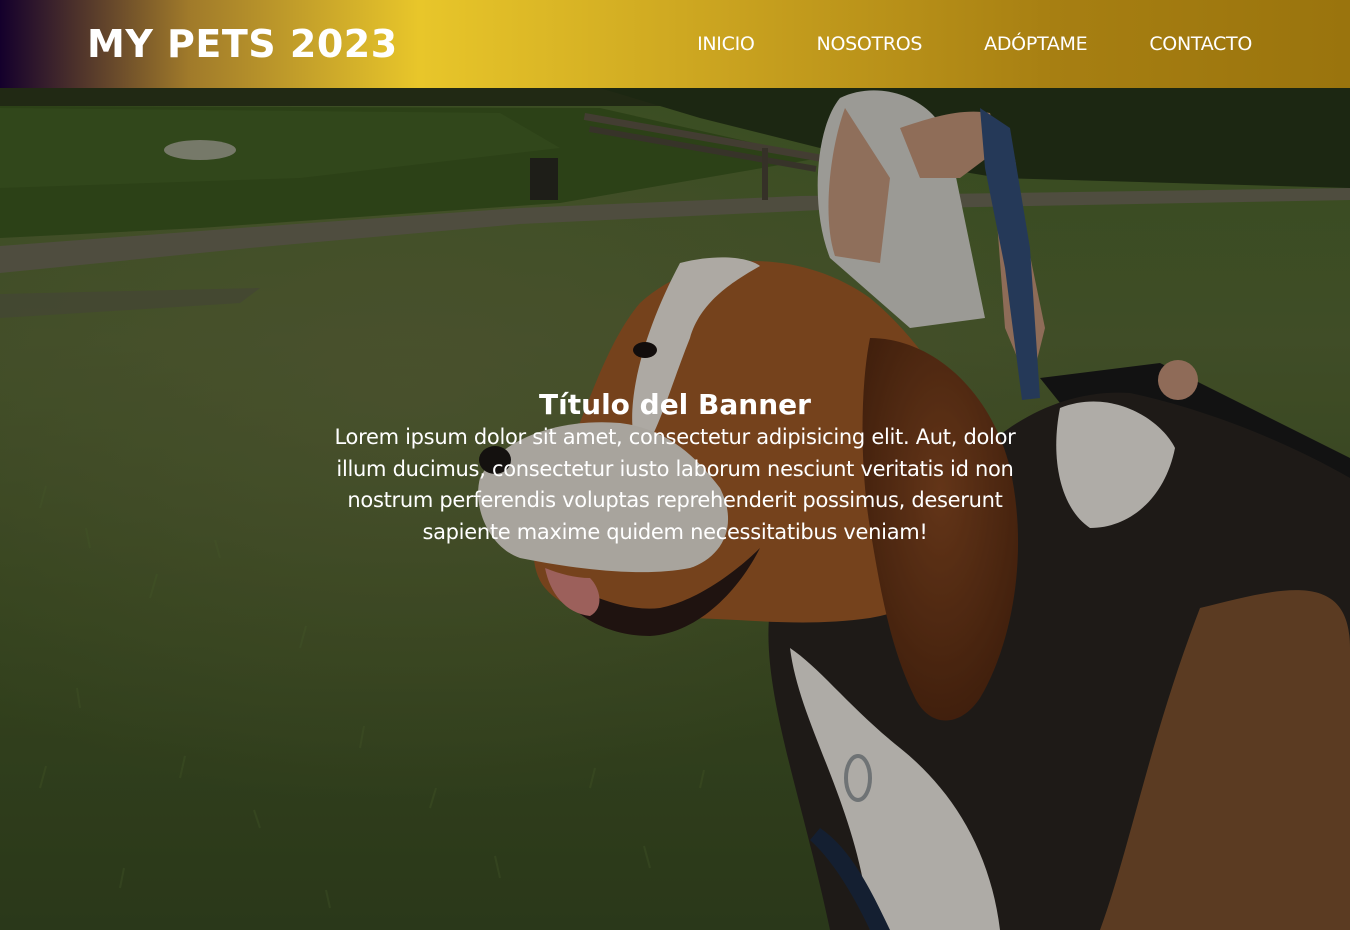 This screenshot has width=1350, height=930. What do you see at coordinates (726, 44) in the screenshot?
I see `nav-link-inicio: INICIO` at bounding box center [726, 44].